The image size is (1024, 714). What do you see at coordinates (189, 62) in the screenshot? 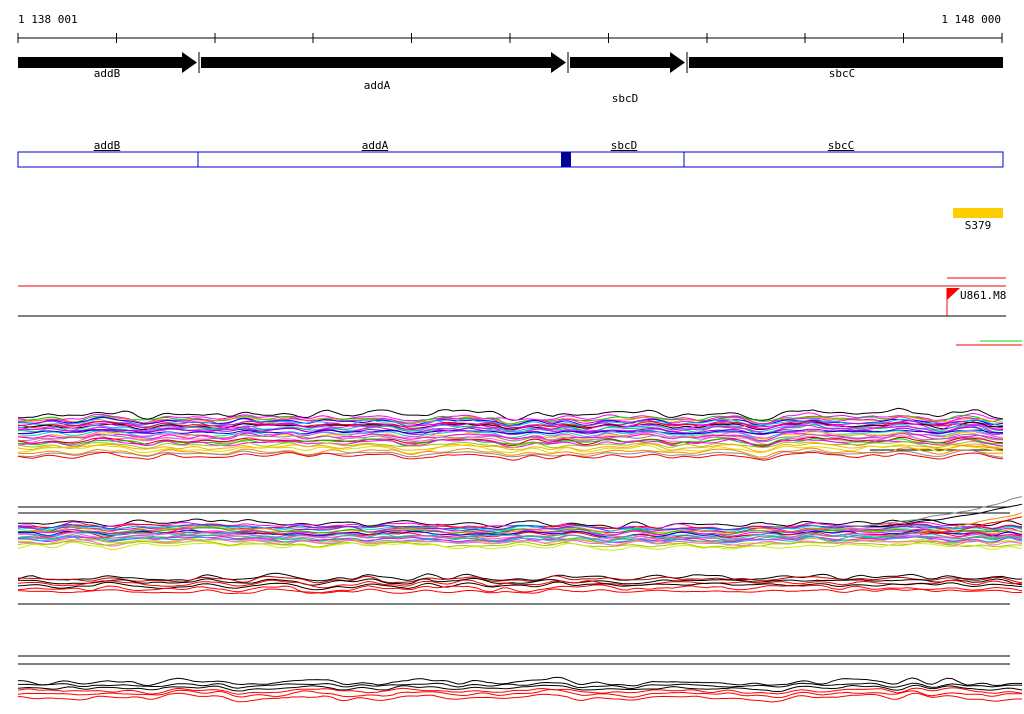
I see `gene-arrow-head-addB` at bounding box center [189, 62].